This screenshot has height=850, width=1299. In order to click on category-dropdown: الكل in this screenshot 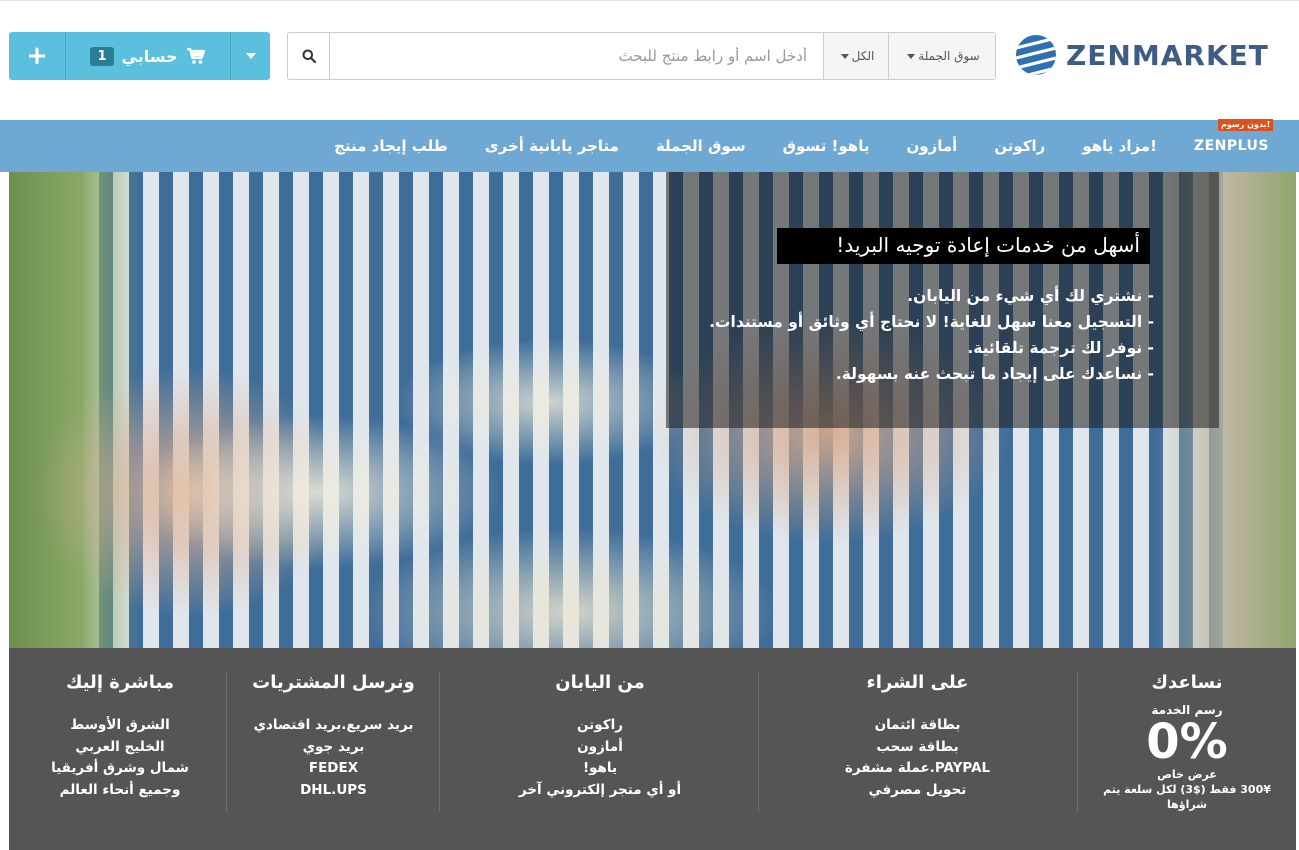, I will do `click(855, 56)`.